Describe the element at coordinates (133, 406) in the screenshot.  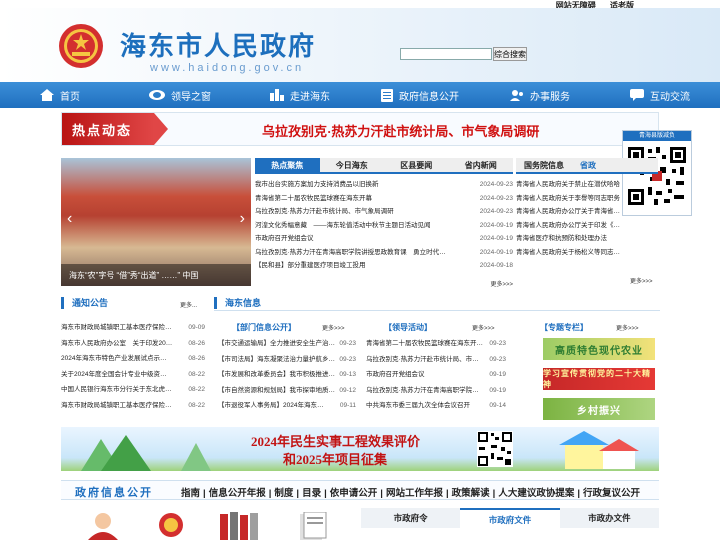
I see `list-item: 海东市财政局城镇职工基本医疗保险基… 08-22` at that location.